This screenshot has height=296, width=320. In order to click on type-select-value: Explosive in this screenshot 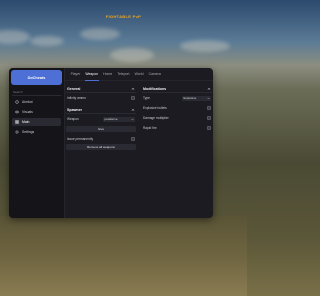, I will do `click(190, 98)`.